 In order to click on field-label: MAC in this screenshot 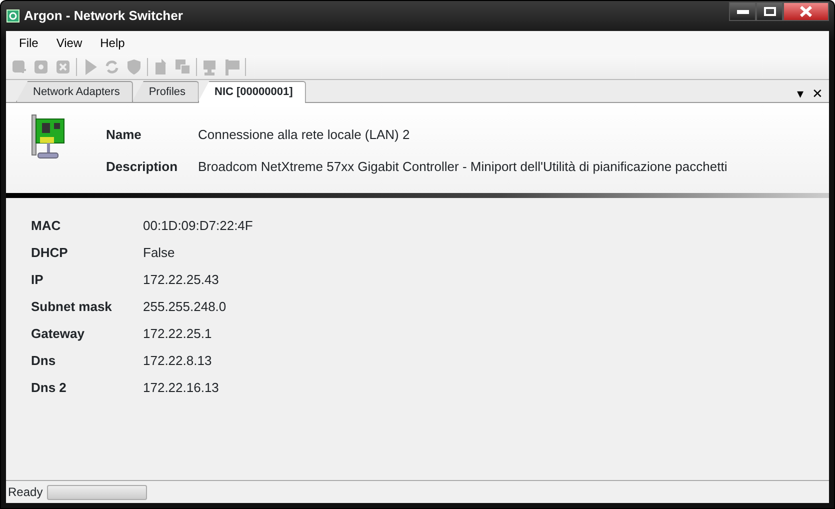, I will do `click(46, 226)`.